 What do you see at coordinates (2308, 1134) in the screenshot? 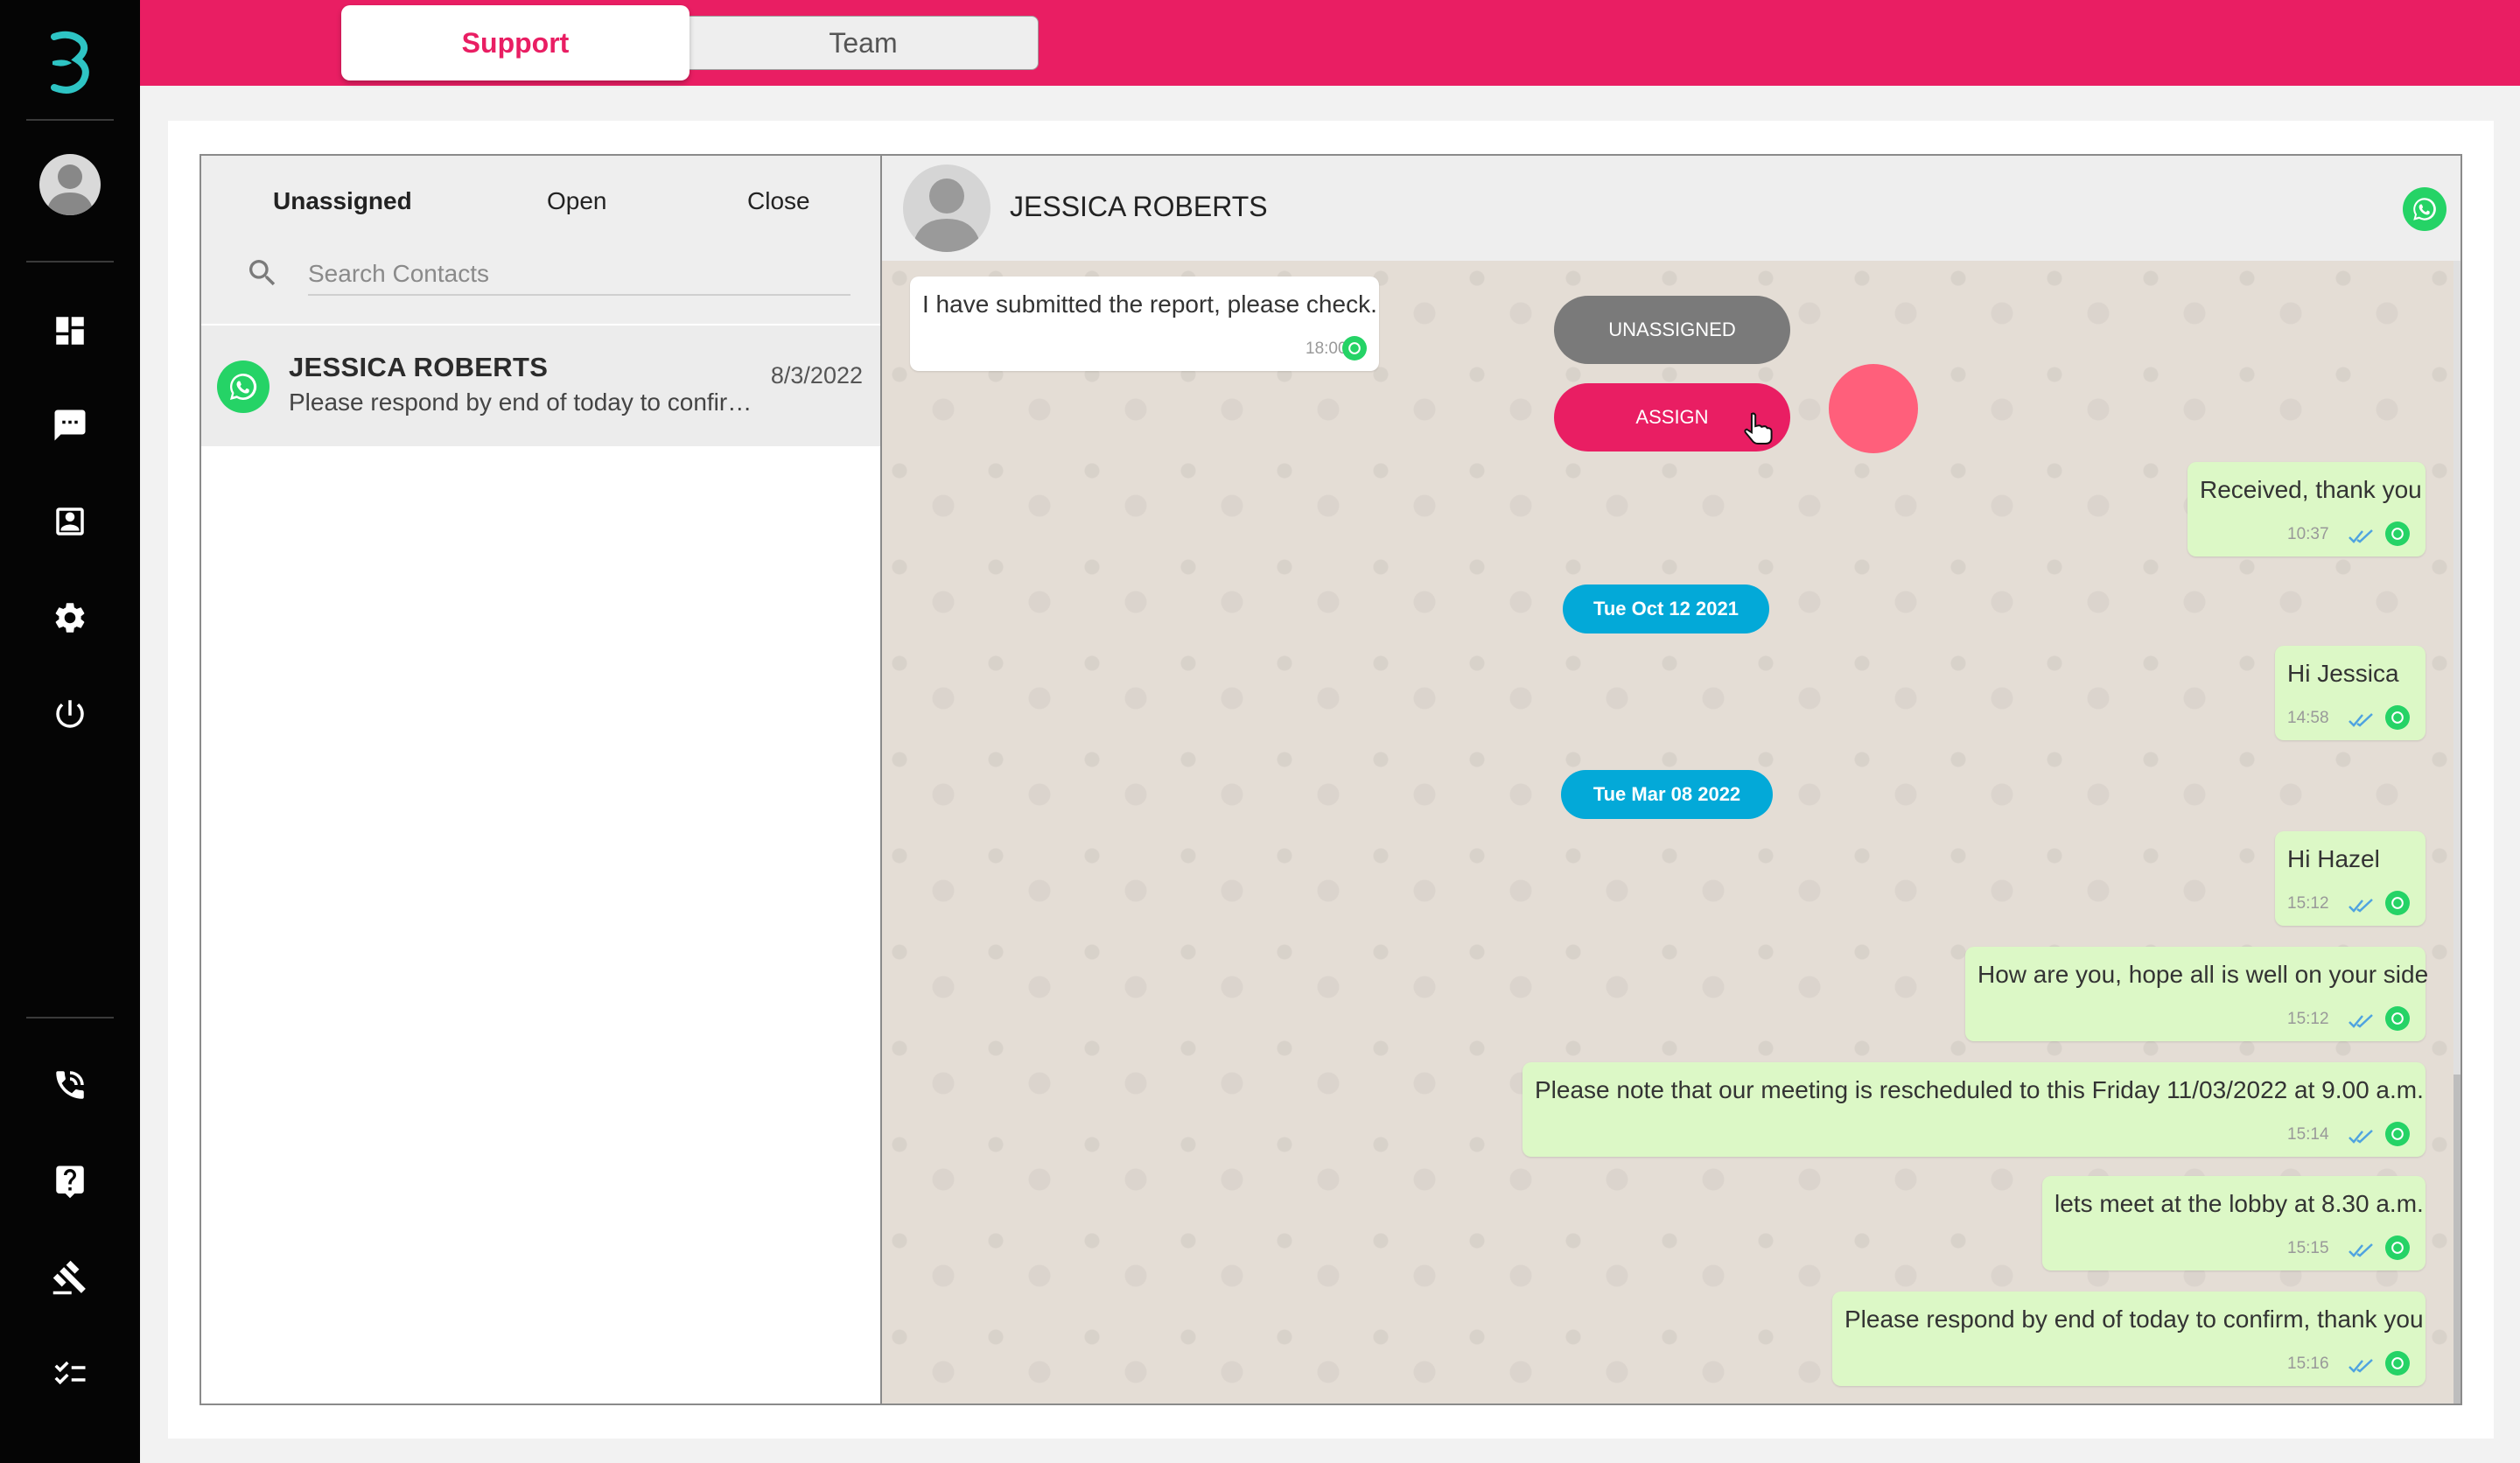
I see `message-time: 15:14` at bounding box center [2308, 1134].